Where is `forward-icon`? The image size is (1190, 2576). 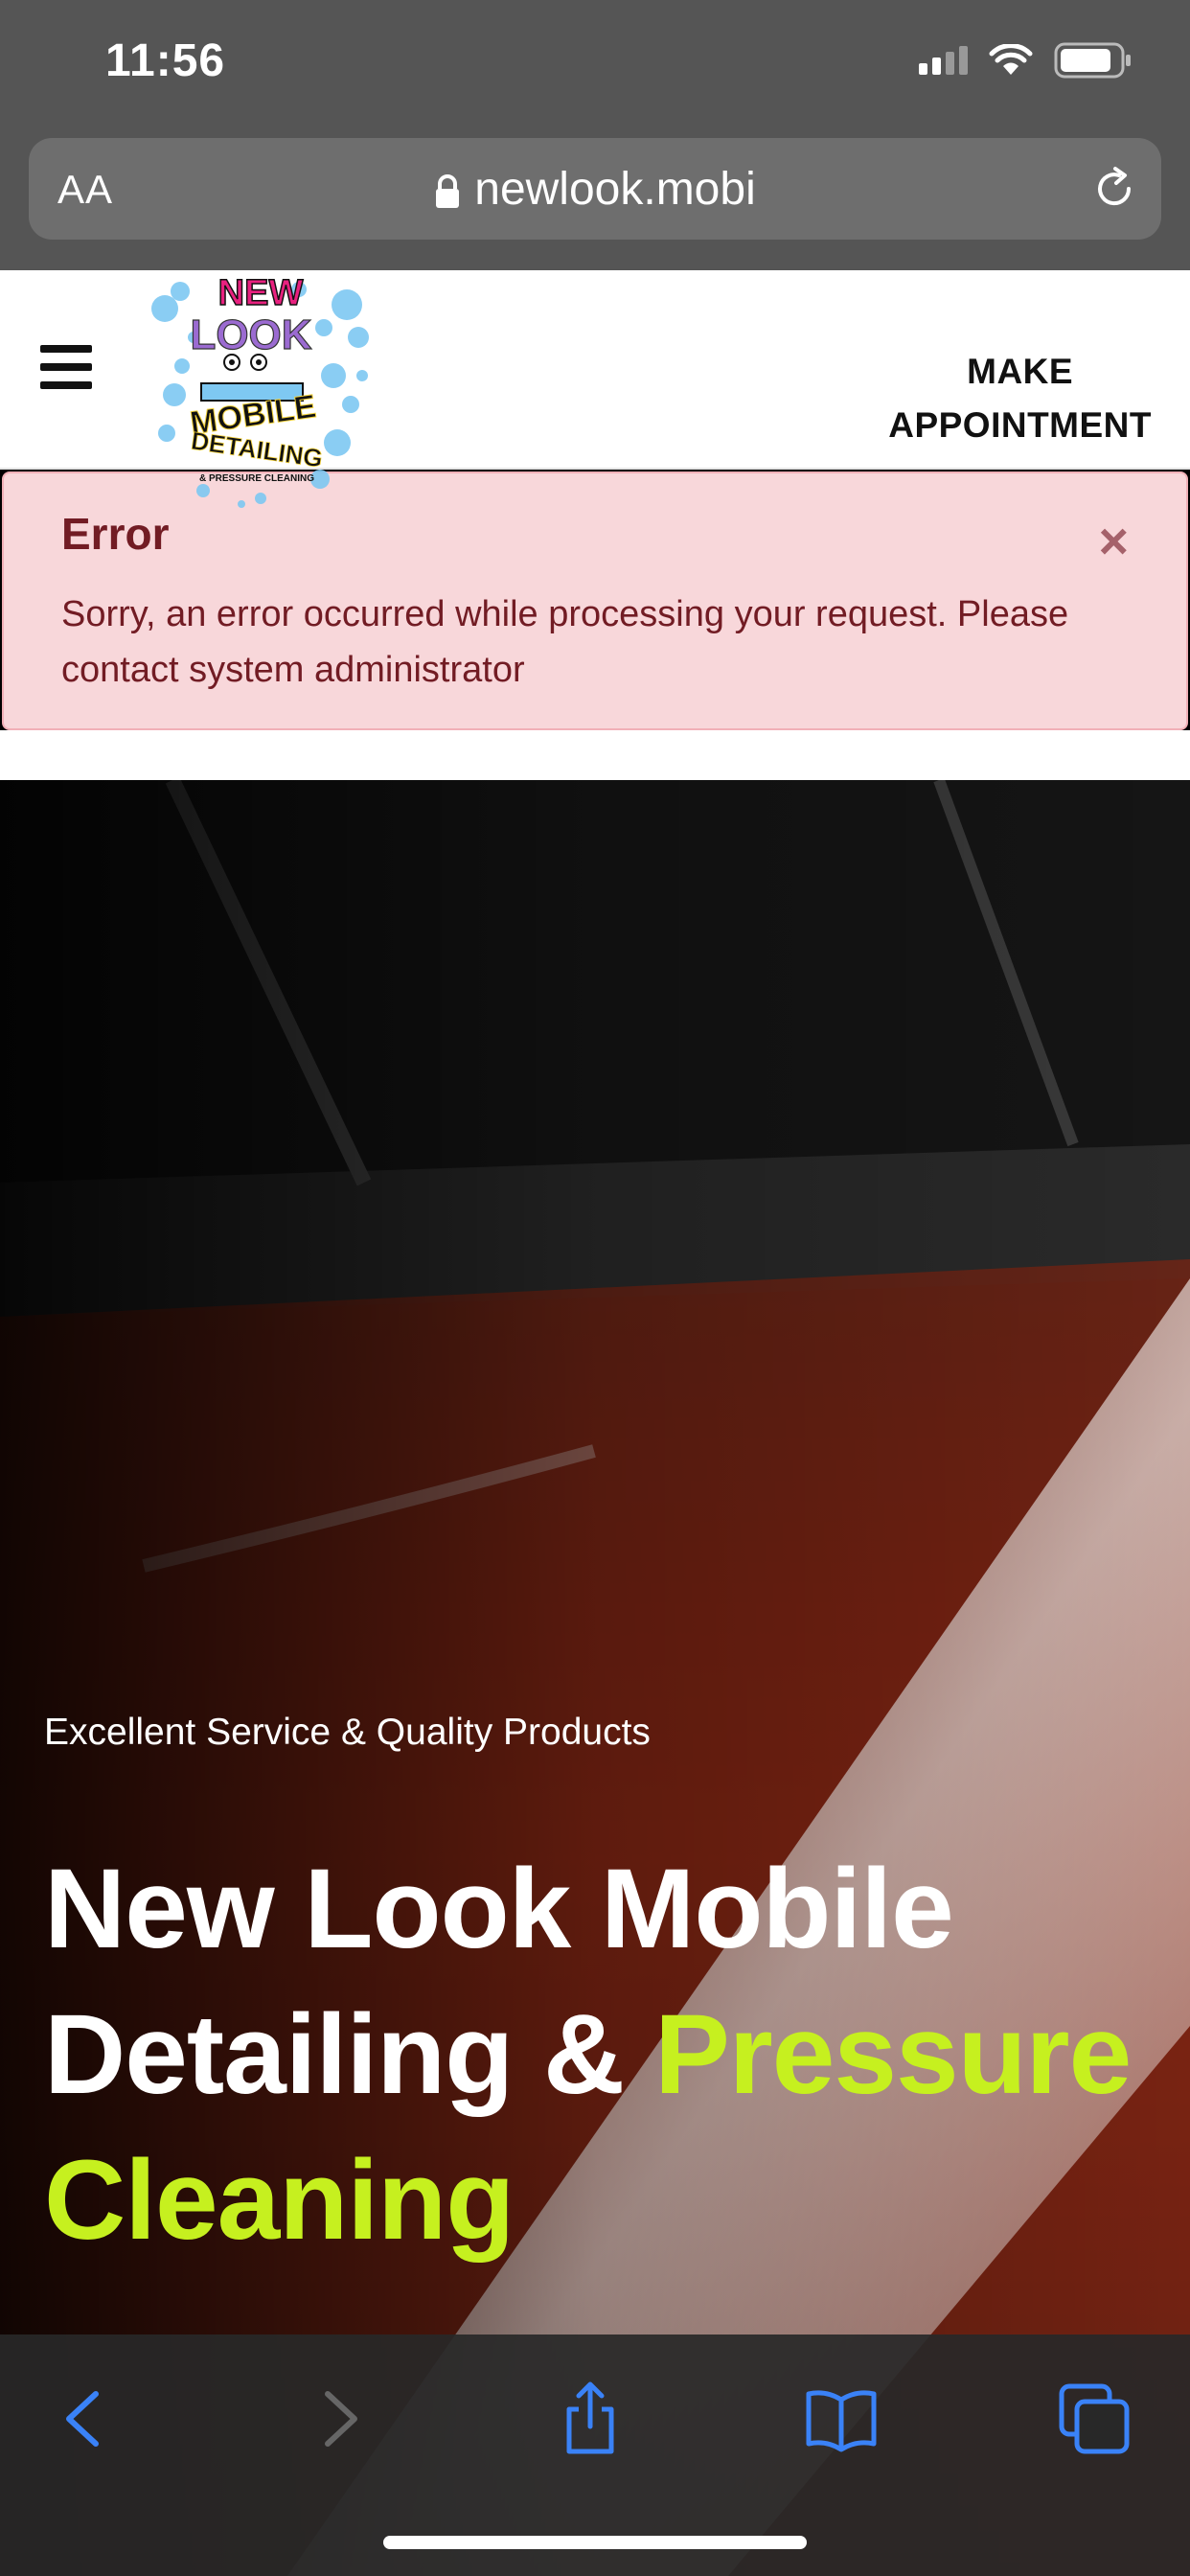 forward-icon is located at coordinates (340, 2418).